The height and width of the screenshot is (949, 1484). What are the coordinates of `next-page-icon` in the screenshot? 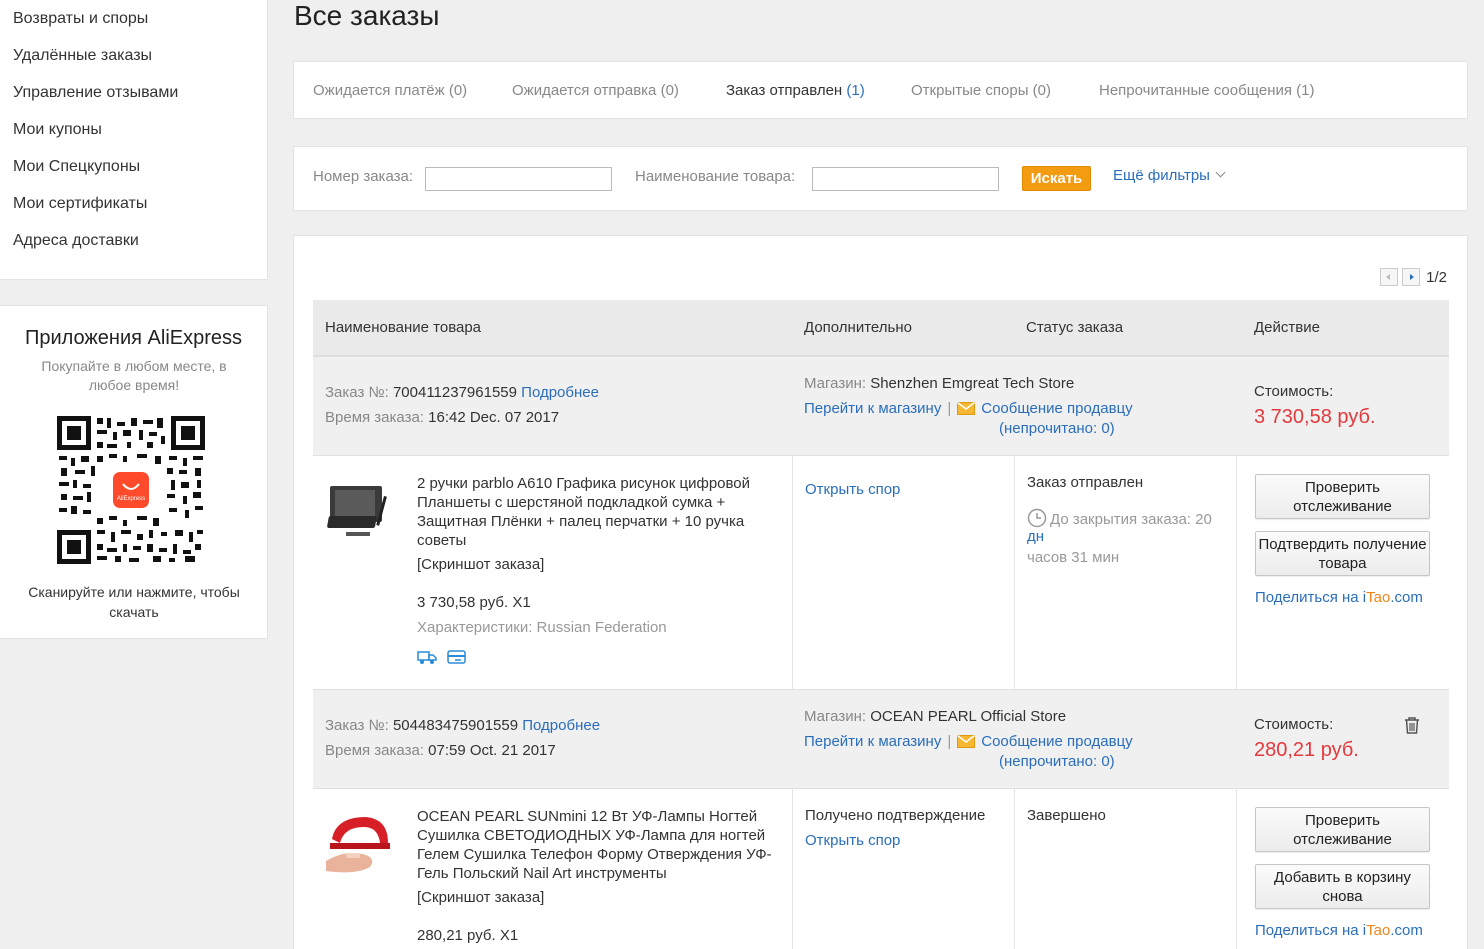 It's located at (1411, 277).